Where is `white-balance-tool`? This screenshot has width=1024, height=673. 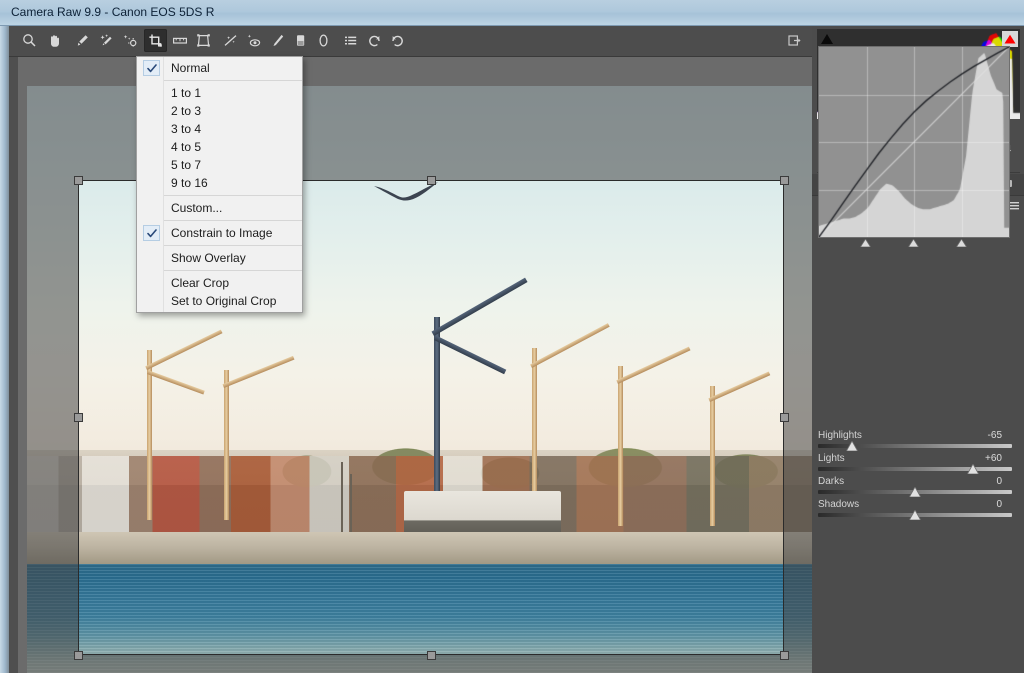
white-balance-tool is located at coordinates (82, 40).